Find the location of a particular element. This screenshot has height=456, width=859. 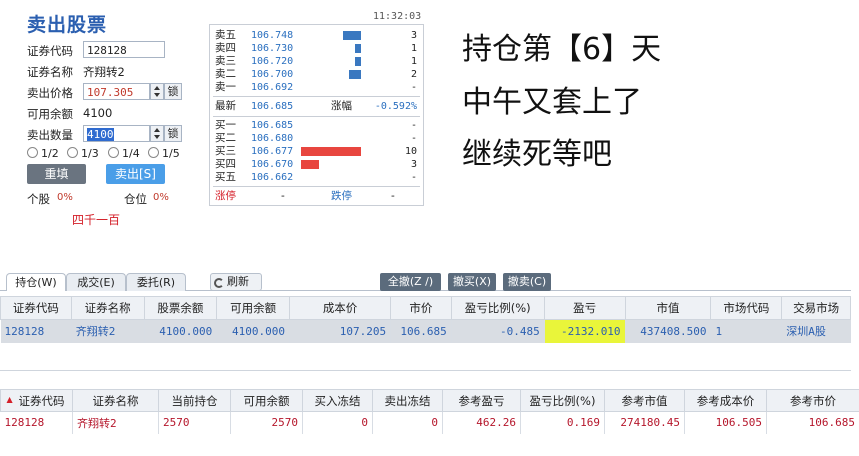

ask-level-row: 卖一 106.692 - is located at coordinates (317, 87).